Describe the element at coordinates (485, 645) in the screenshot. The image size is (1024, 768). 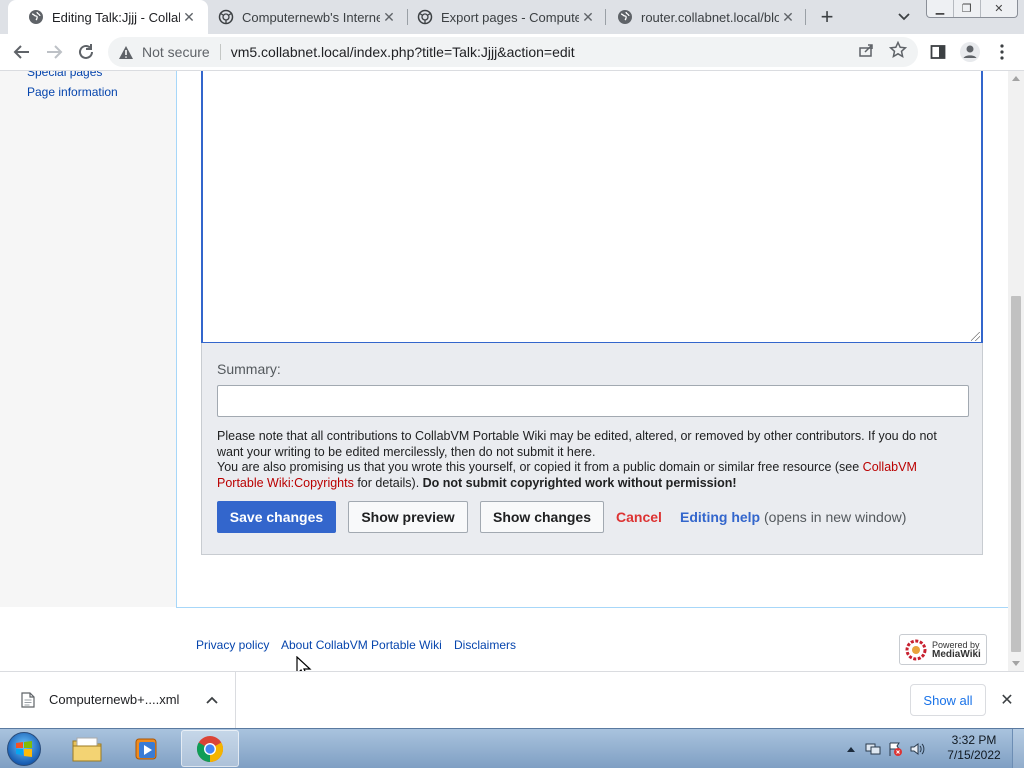
I see `footer-link-disclaimers: Disclaimers` at that location.